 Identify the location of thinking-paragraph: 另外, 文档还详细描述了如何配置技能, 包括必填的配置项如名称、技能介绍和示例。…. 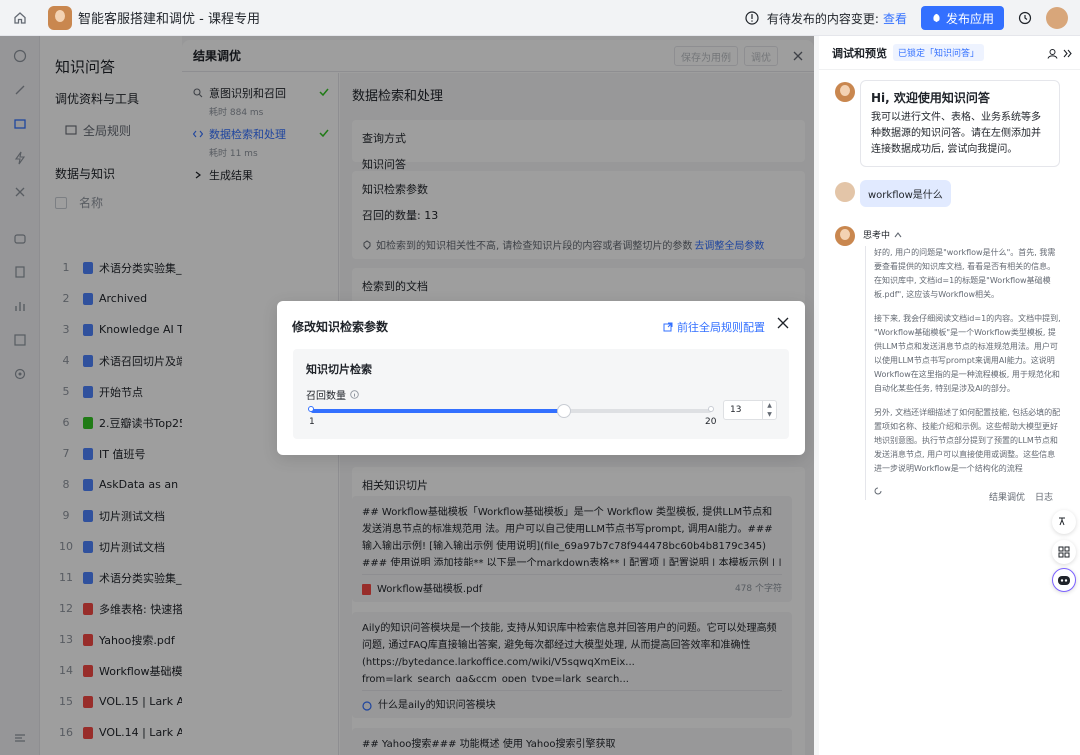
(967, 440).